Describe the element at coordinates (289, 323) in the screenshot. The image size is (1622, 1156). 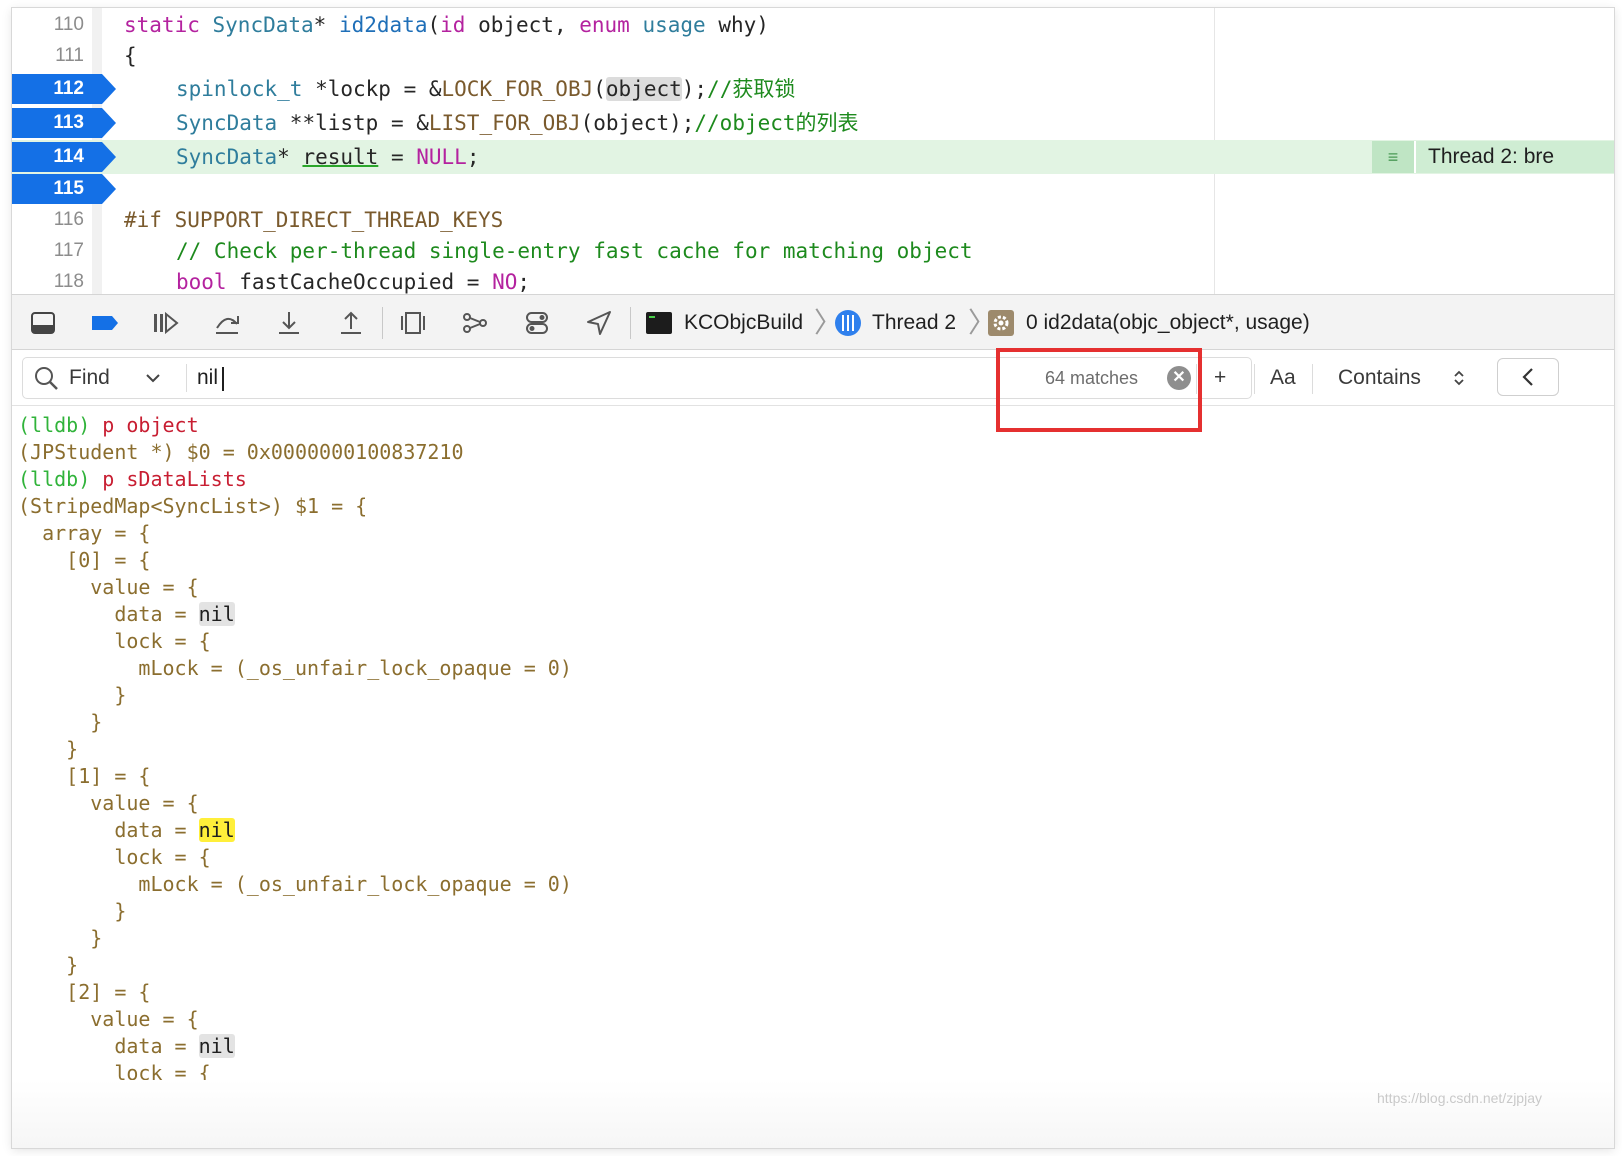
I see `step-into-icon` at that location.